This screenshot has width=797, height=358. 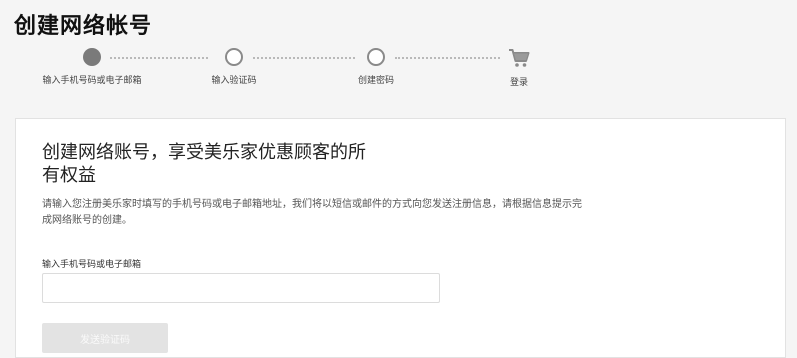 What do you see at coordinates (204, 164) in the screenshot?
I see `card-headline: 创建网络账号，享受美乐家优惠顾客的所有权益` at bounding box center [204, 164].